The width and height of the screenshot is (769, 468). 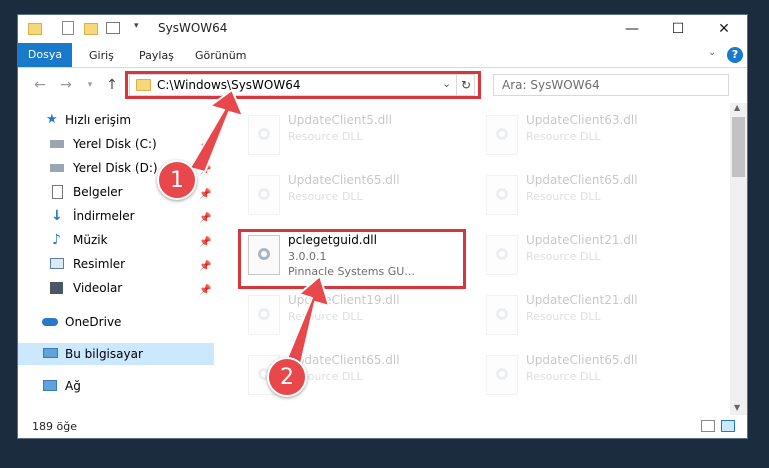 I want to click on music-icon: ♪, so click(x=56, y=240).